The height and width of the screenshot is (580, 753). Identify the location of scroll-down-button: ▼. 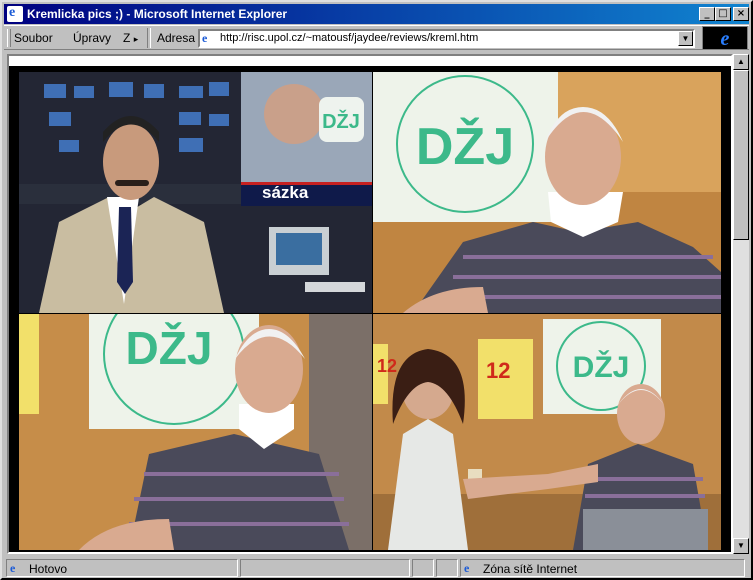
(741, 546).